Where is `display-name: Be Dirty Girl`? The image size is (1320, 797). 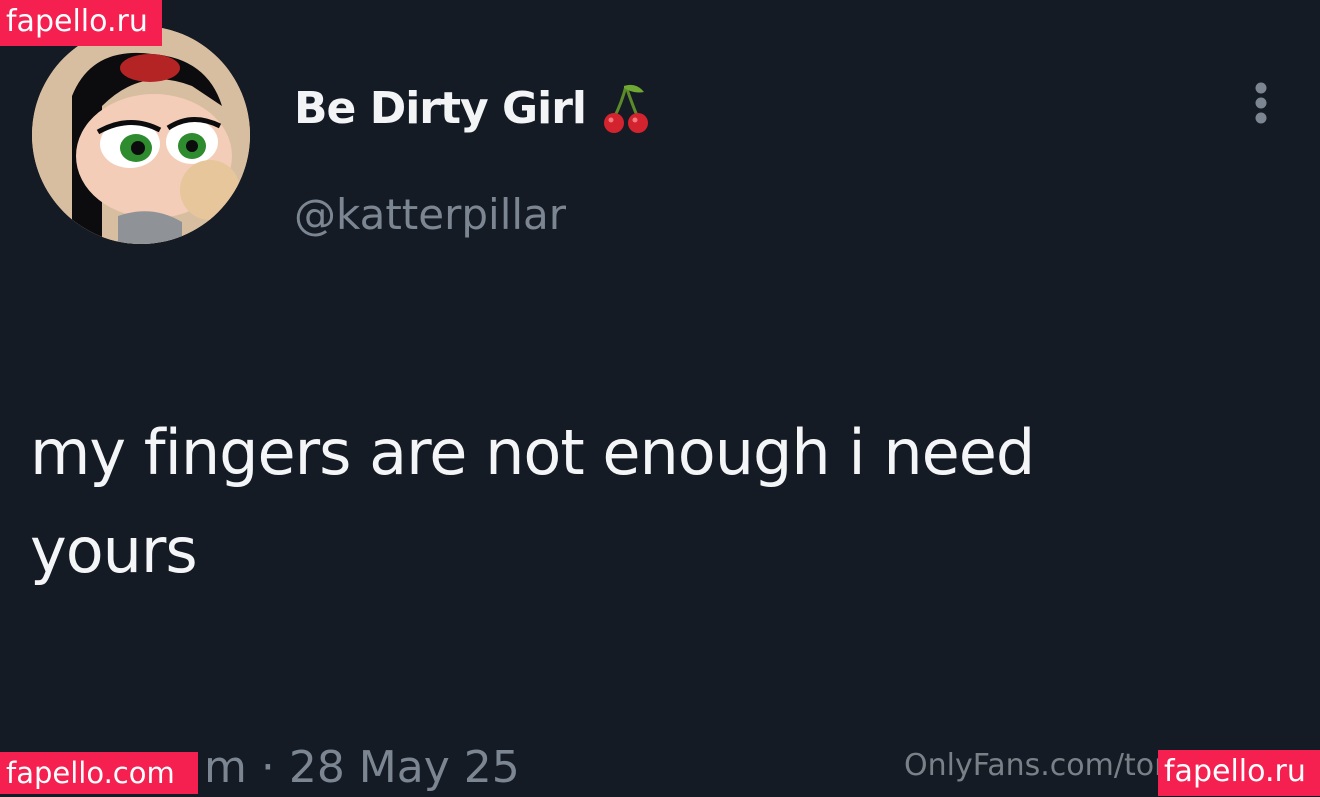
display-name: Be Dirty Girl is located at coordinates (440, 108).